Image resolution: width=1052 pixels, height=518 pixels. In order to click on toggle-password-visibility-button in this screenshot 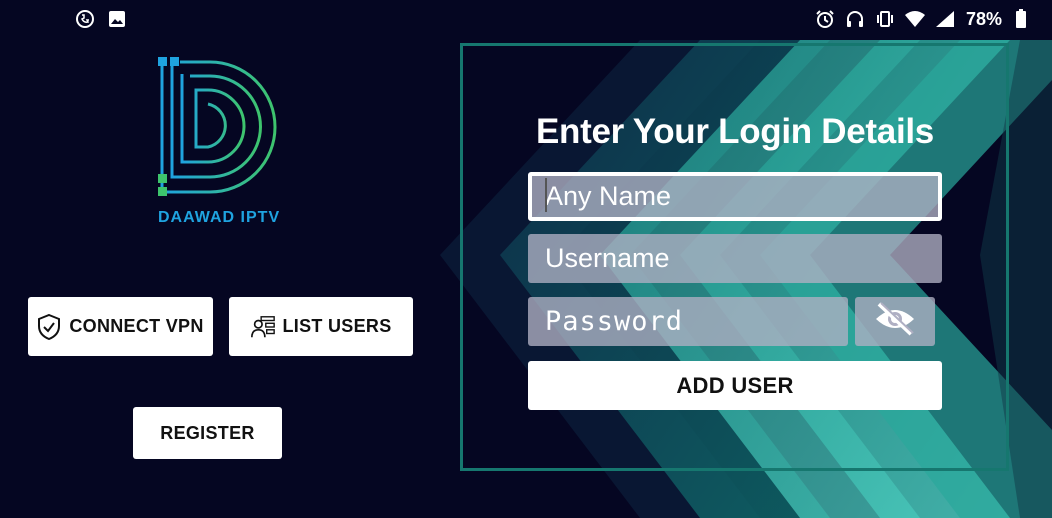, I will do `click(895, 321)`.